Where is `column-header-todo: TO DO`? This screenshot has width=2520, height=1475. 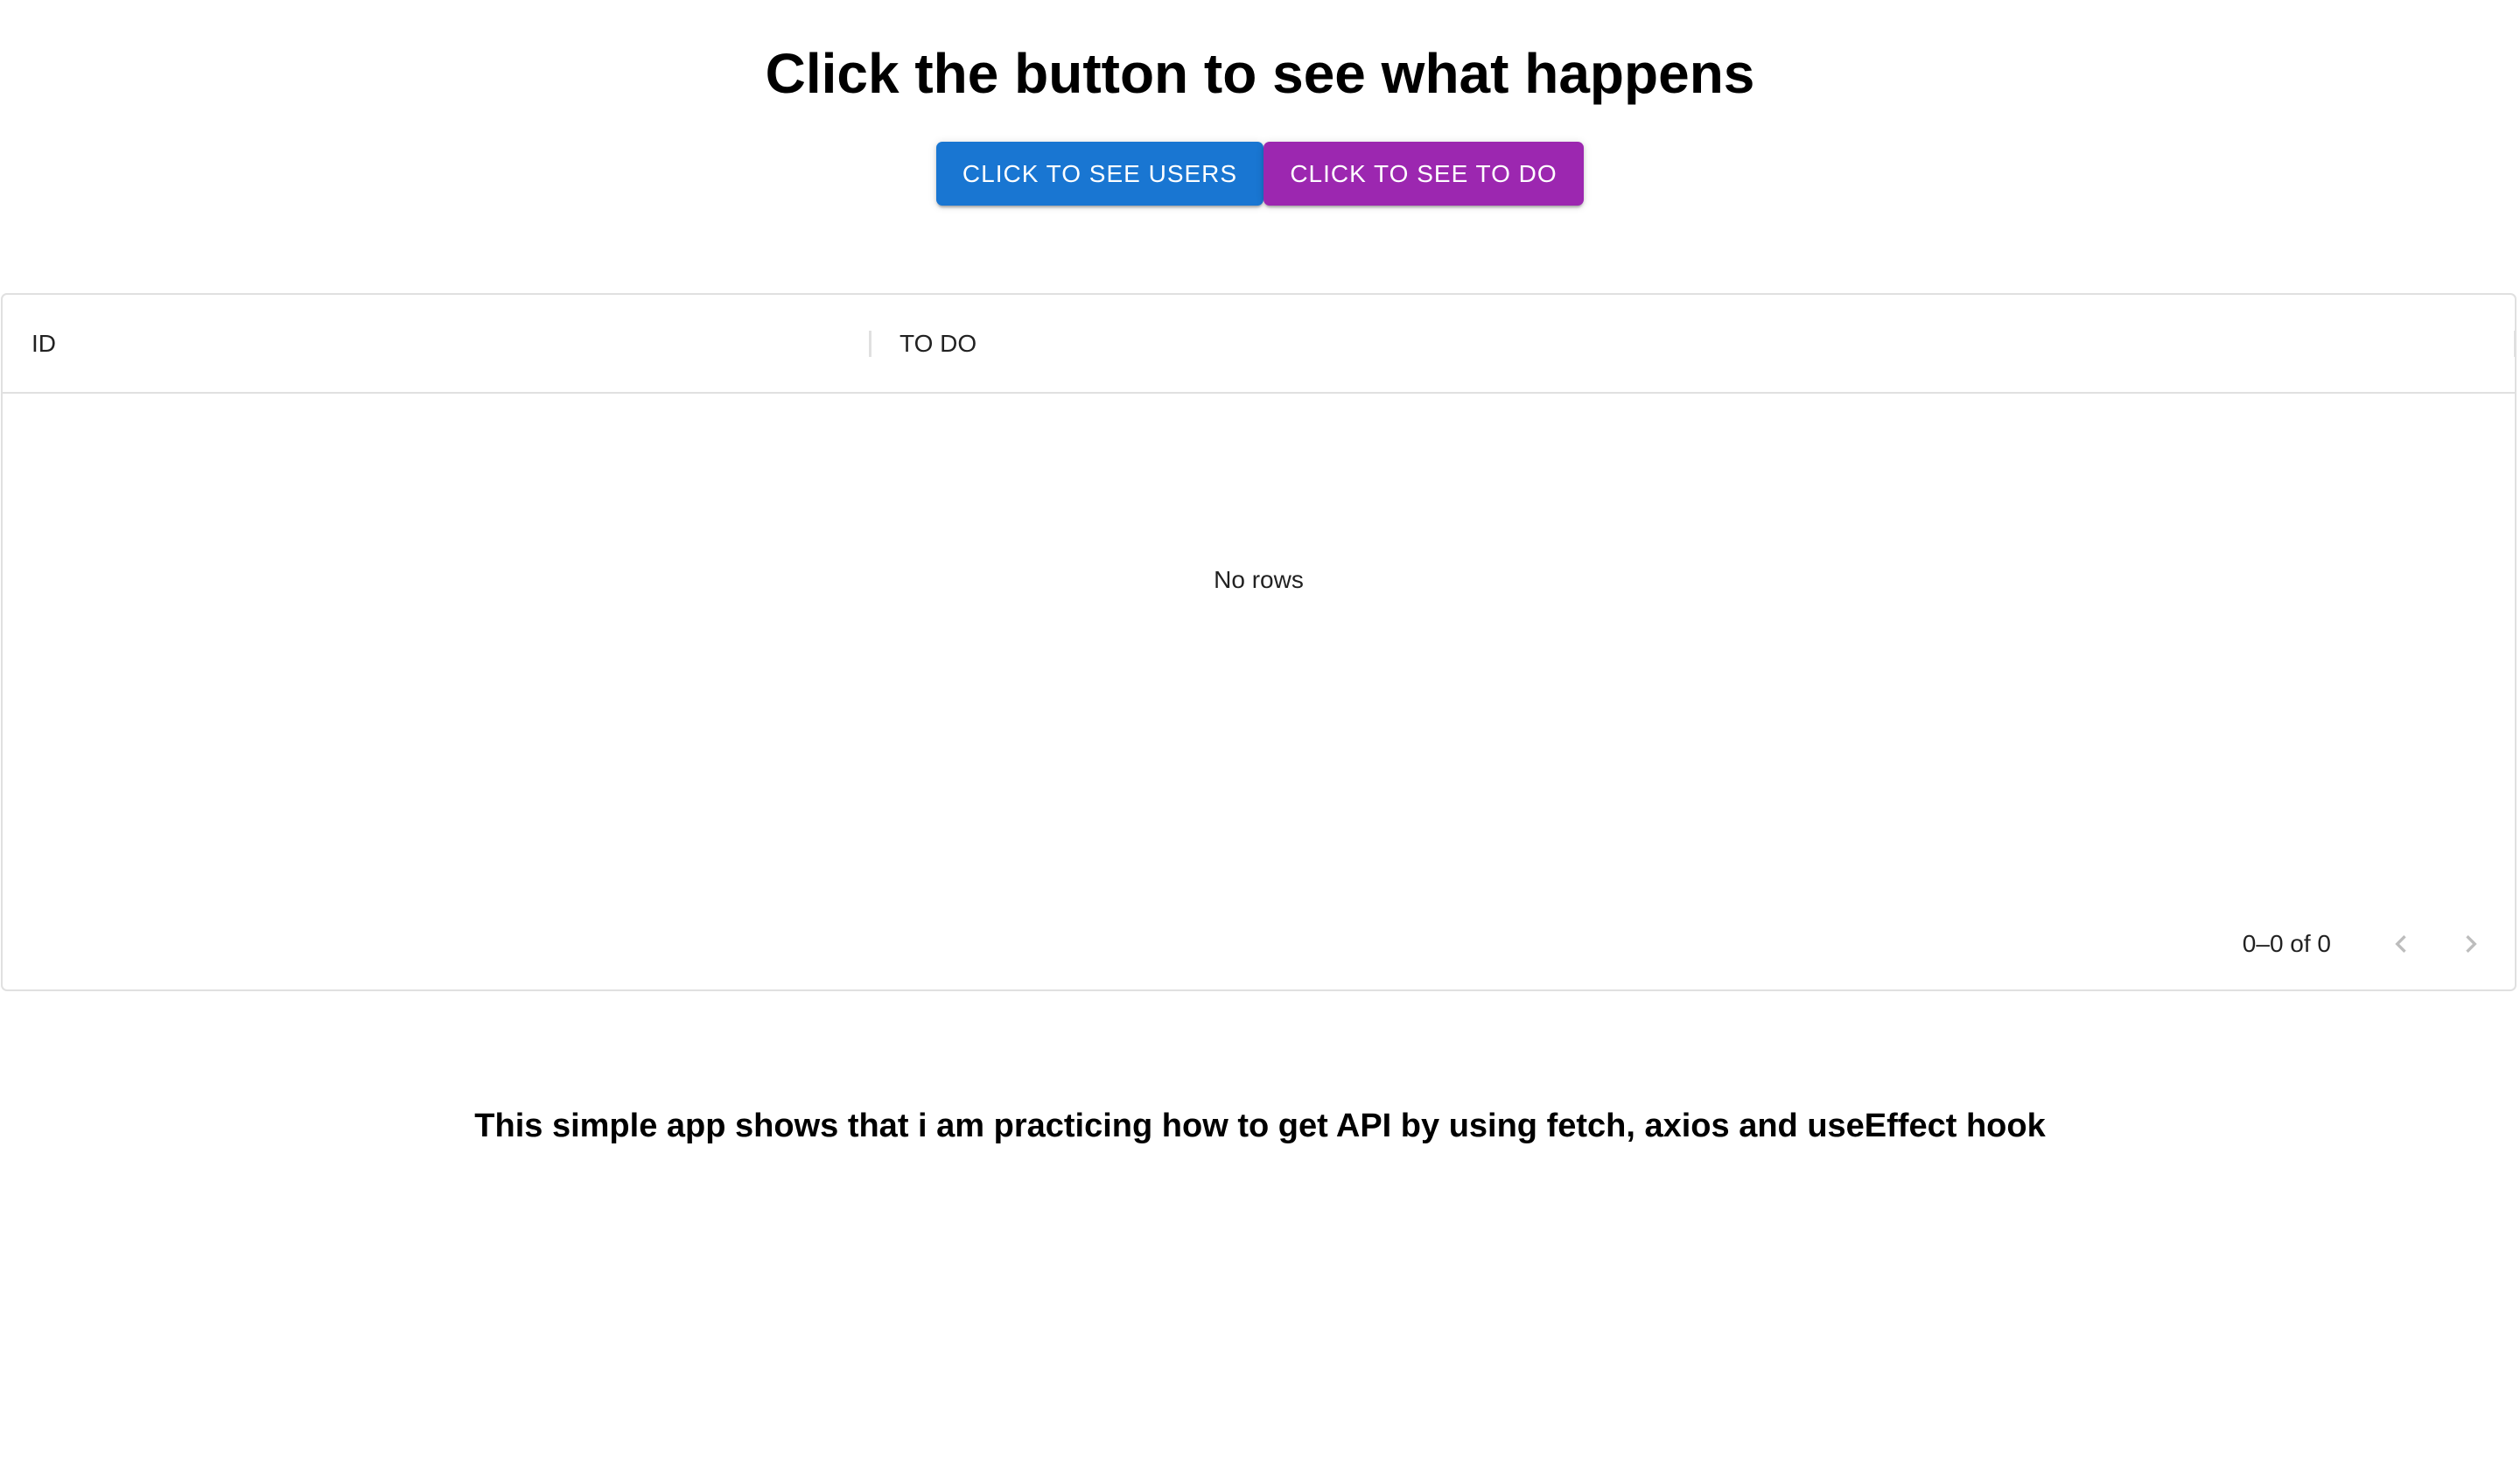
column-header-todo: TO DO is located at coordinates (938, 343).